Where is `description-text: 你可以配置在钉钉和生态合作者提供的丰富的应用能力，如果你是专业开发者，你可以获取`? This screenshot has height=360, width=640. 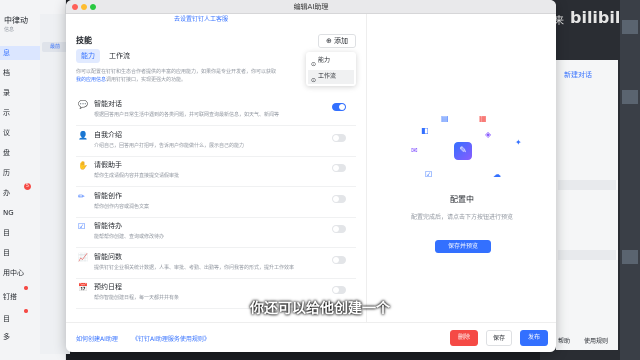 description-text: 你可以配置在钉钉和生态合作者提供的丰富的应用能力，如果你是专业开发者，你可以获取 is located at coordinates (176, 72).